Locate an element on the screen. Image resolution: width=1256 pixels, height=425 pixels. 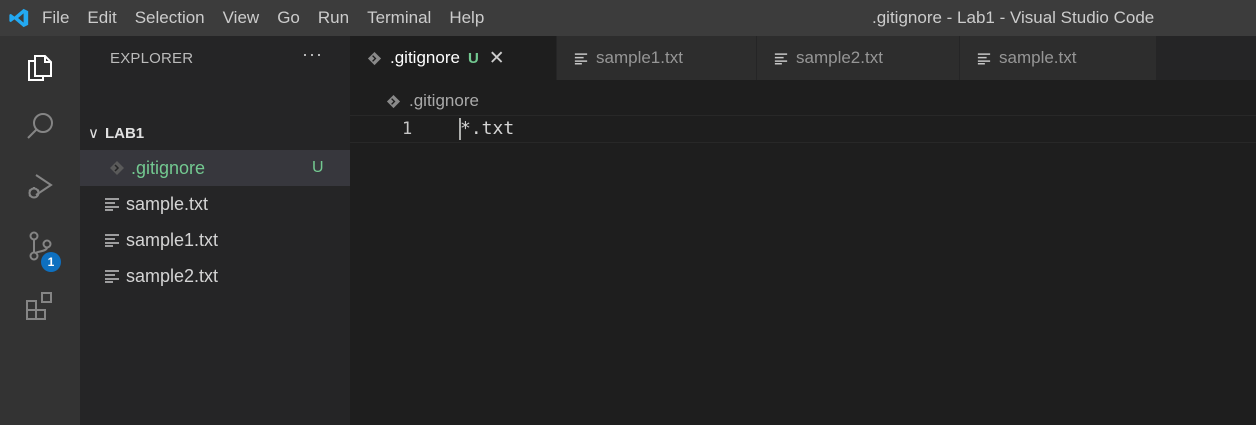
extensions-icon is located at coordinates (40, 306).